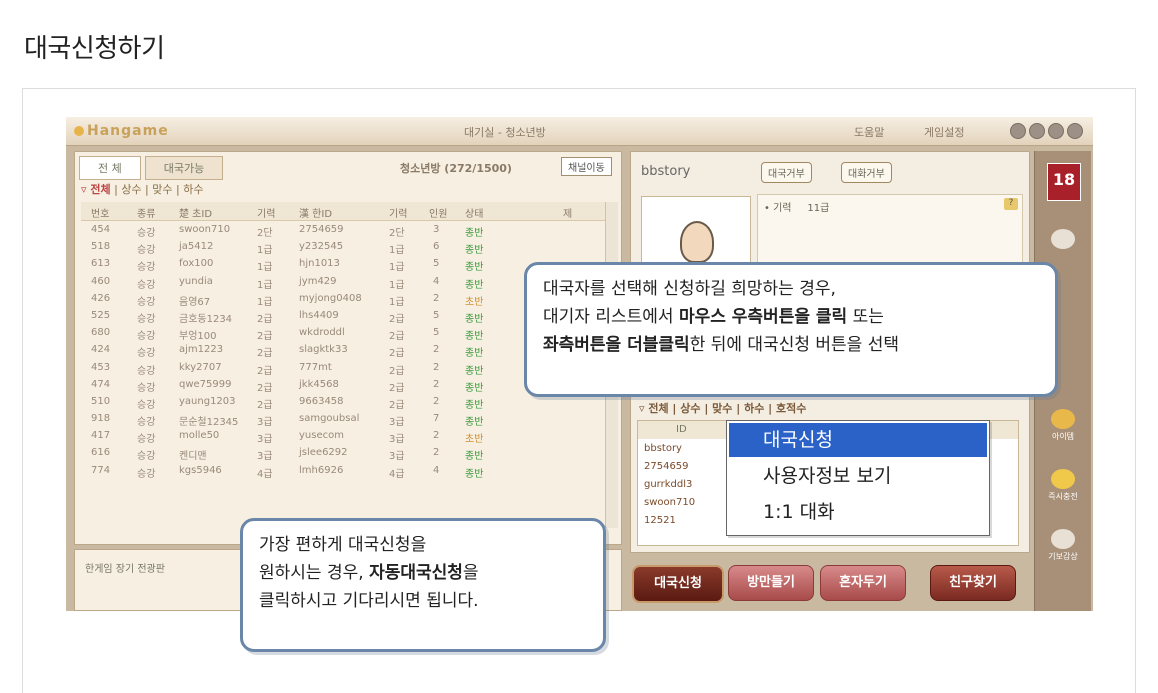 This screenshot has height=693, width=1158. What do you see at coordinates (660, 520) in the screenshot?
I see `list-item: 12521` at bounding box center [660, 520].